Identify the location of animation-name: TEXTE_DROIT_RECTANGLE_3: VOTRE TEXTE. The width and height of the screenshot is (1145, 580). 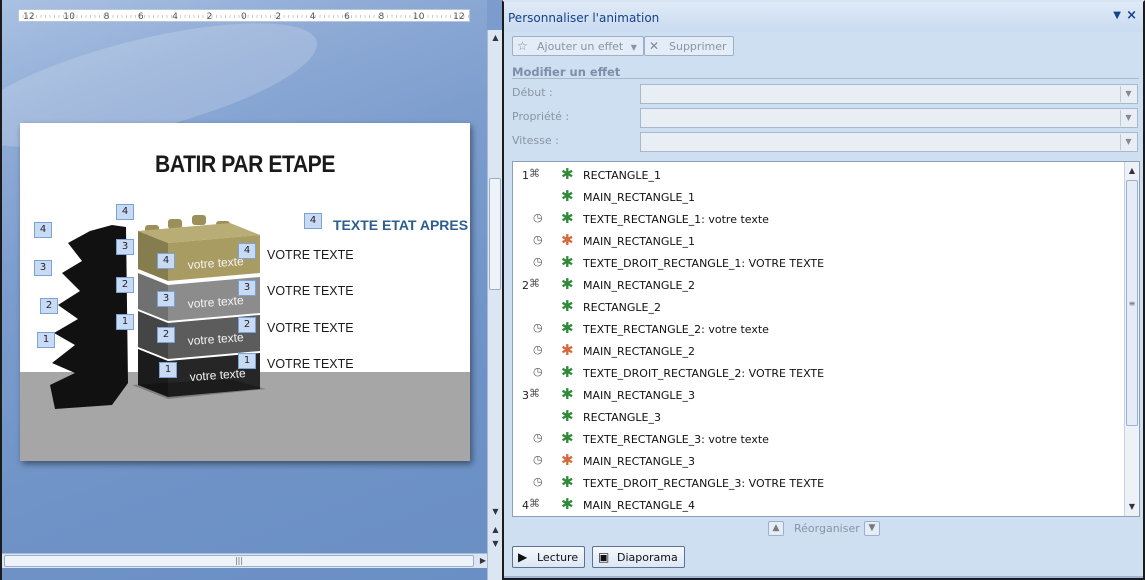
(704, 483).